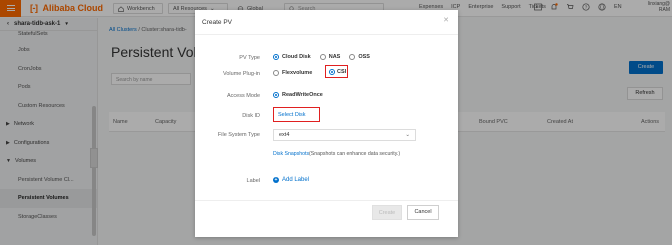 The height and width of the screenshot is (245, 672). I want to click on disk-id-label: Disk ID, so click(251, 116).